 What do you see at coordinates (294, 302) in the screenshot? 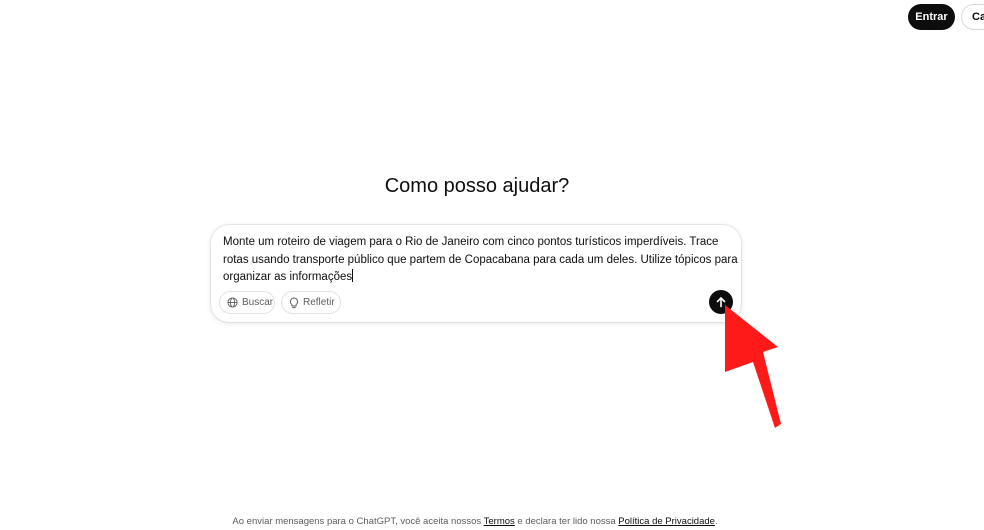
I see `lightbulb-icon` at bounding box center [294, 302].